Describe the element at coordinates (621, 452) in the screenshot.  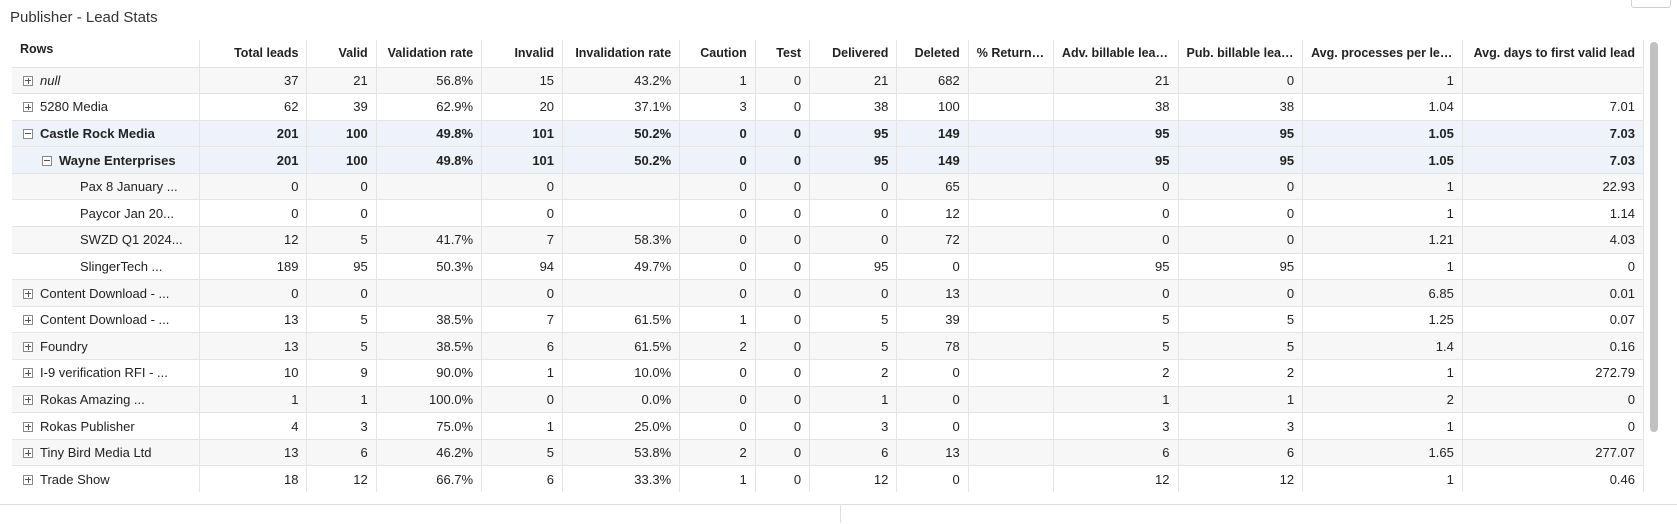
I see `data-cell: 53.8%` at that location.